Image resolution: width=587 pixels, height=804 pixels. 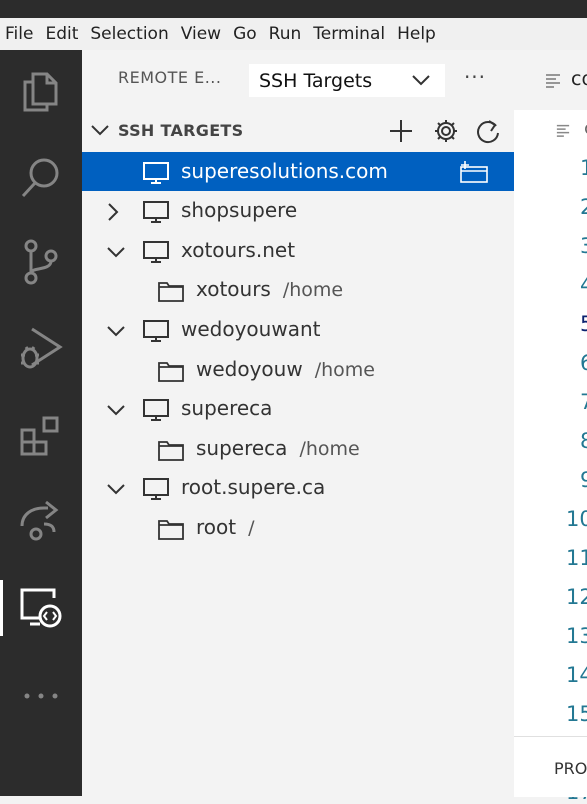 What do you see at coordinates (298, 250) in the screenshot?
I see `ssh-target-item: xotours.net` at bounding box center [298, 250].